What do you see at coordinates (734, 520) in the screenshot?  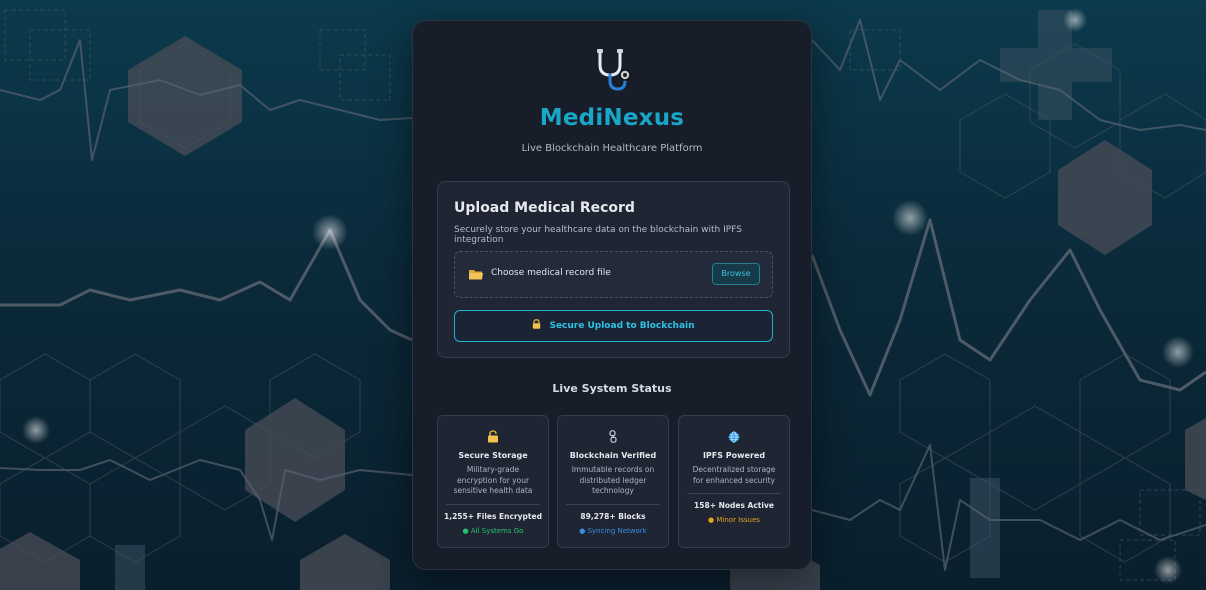 I see `tile-status: ● Minor Issues` at bounding box center [734, 520].